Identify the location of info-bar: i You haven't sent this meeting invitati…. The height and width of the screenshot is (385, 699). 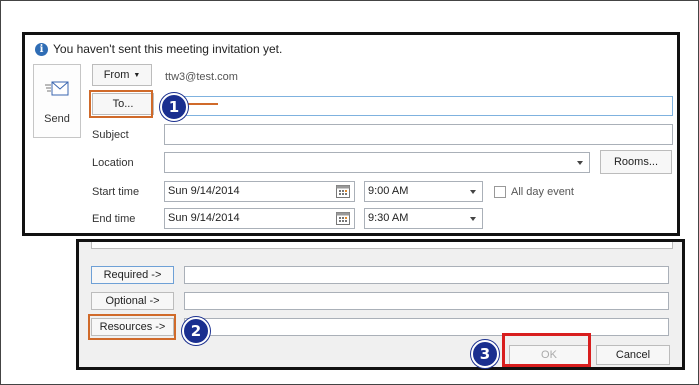
(158, 49).